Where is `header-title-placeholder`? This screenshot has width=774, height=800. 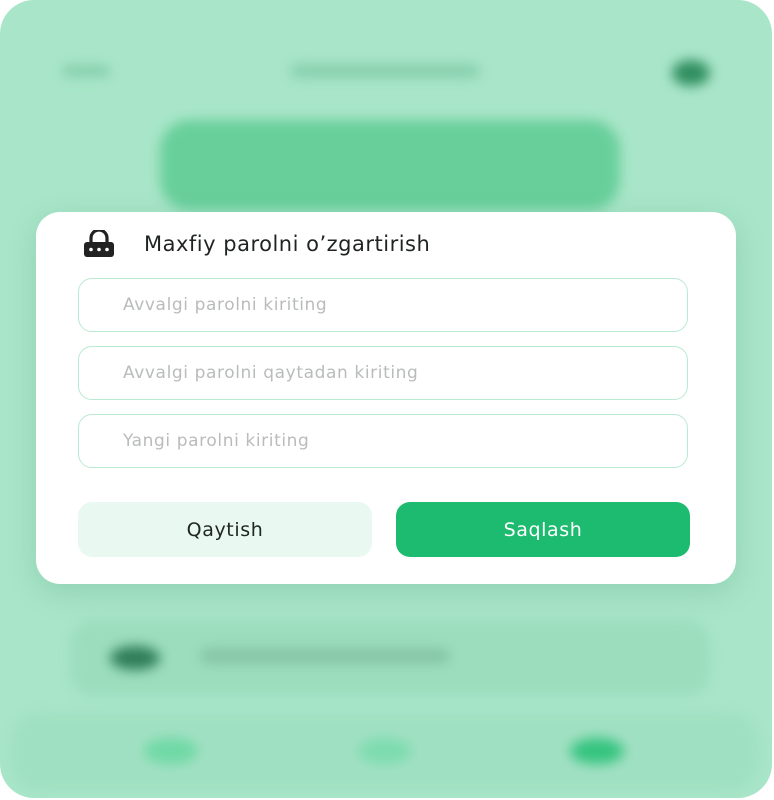 header-title-placeholder is located at coordinates (385, 71).